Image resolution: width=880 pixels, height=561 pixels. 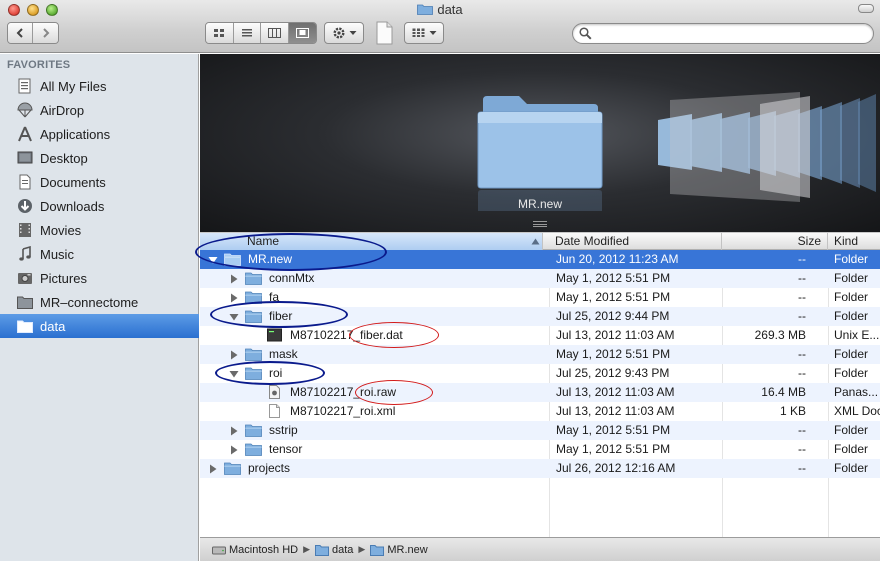 I want to click on column-view-button, so click(x=275, y=33).